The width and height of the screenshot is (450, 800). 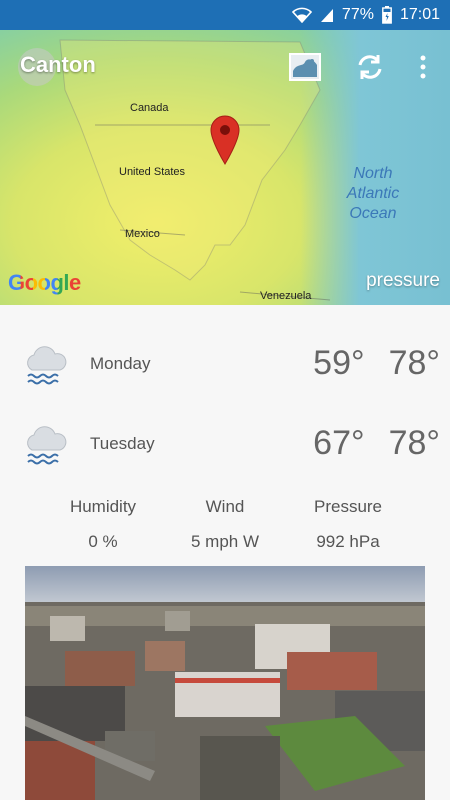 I want to click on map-label-united-states: United States, so click(x=152, y=172).